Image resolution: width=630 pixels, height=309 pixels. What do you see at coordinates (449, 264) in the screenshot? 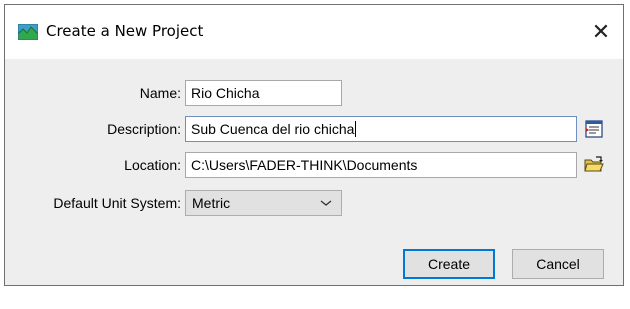
I see `create-button: Create` at bounding box center [449, 264].